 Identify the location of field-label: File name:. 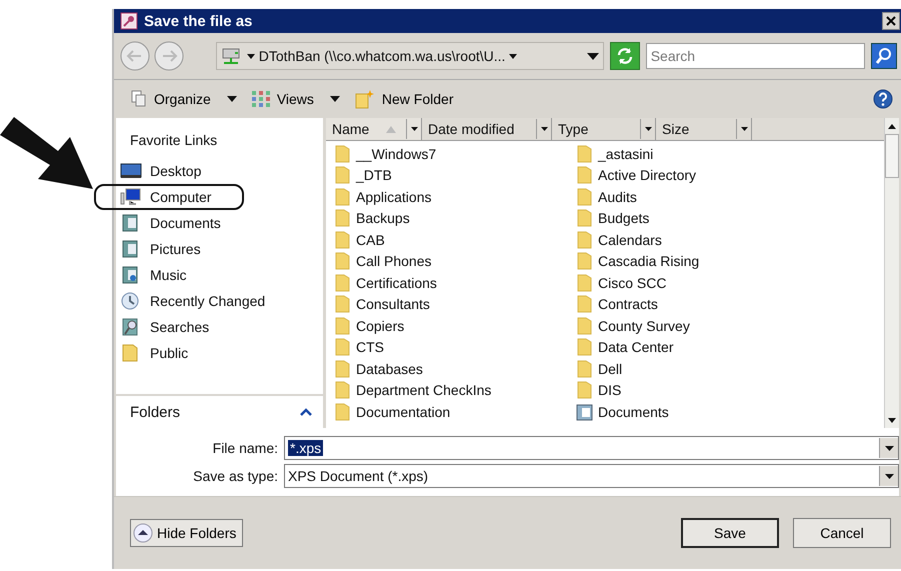
(245, 448).